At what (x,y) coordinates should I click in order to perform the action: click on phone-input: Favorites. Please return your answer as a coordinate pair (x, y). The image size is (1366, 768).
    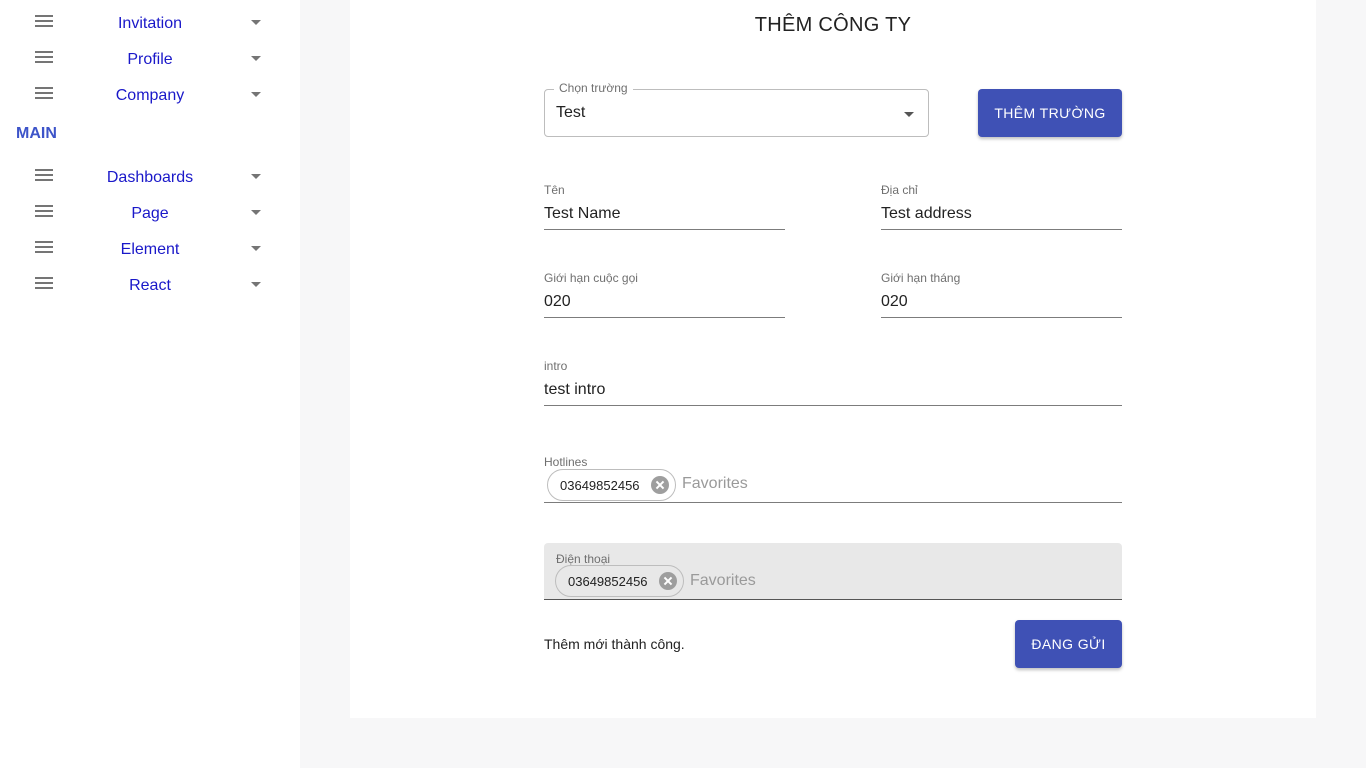
    Looking at the image, I should click on (723, 581).